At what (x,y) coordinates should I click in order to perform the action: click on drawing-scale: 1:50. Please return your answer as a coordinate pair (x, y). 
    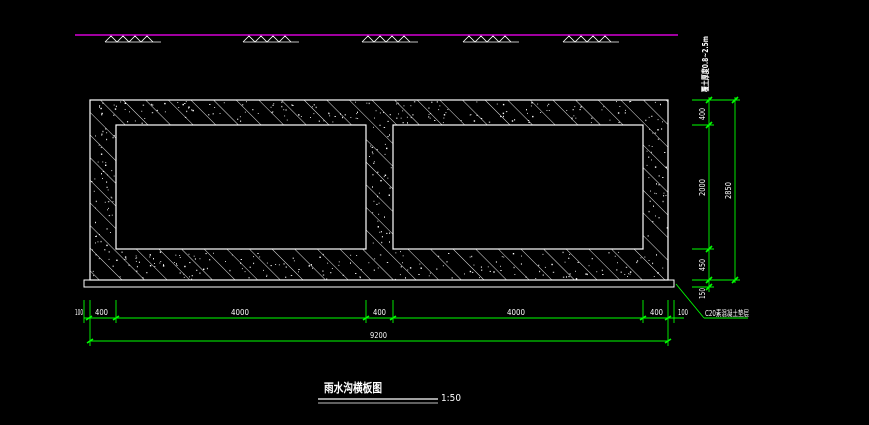
    Looking at the image, I should click on (451, 398).